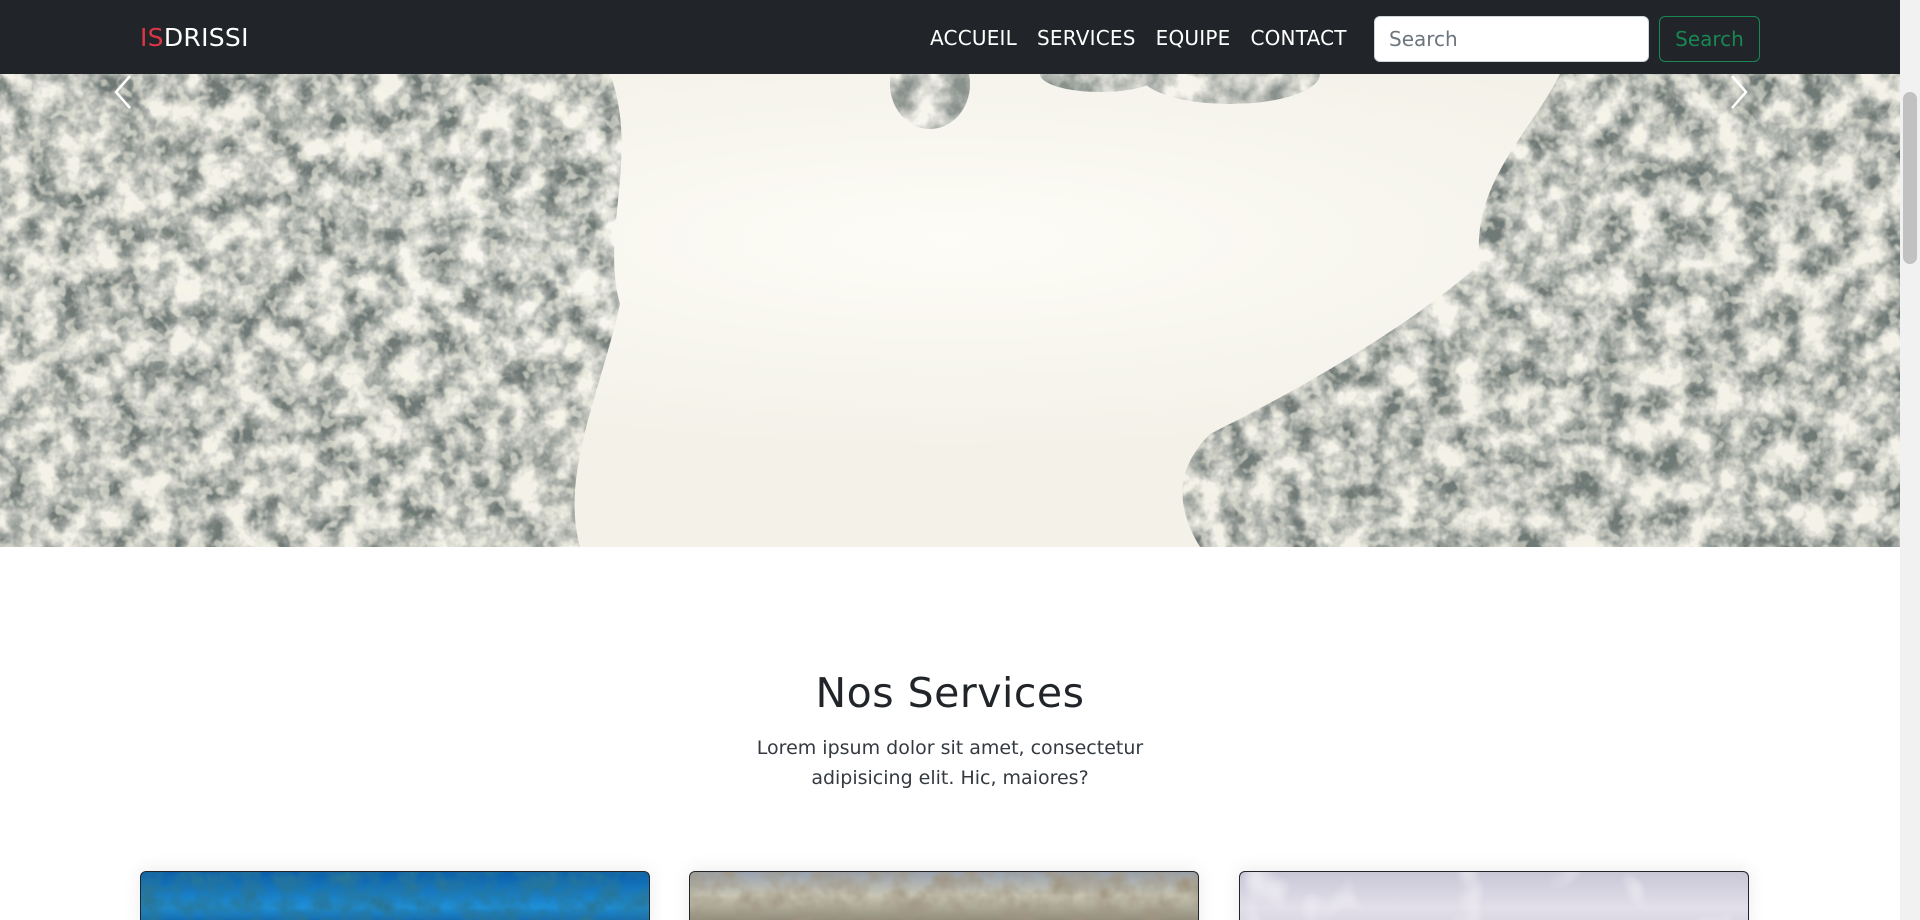 The height and width of the screenshot is (920, 1920). Describe the element at coordinates (152, 37) in the screenshot. I see `brand-accent-text: IS` at that location.